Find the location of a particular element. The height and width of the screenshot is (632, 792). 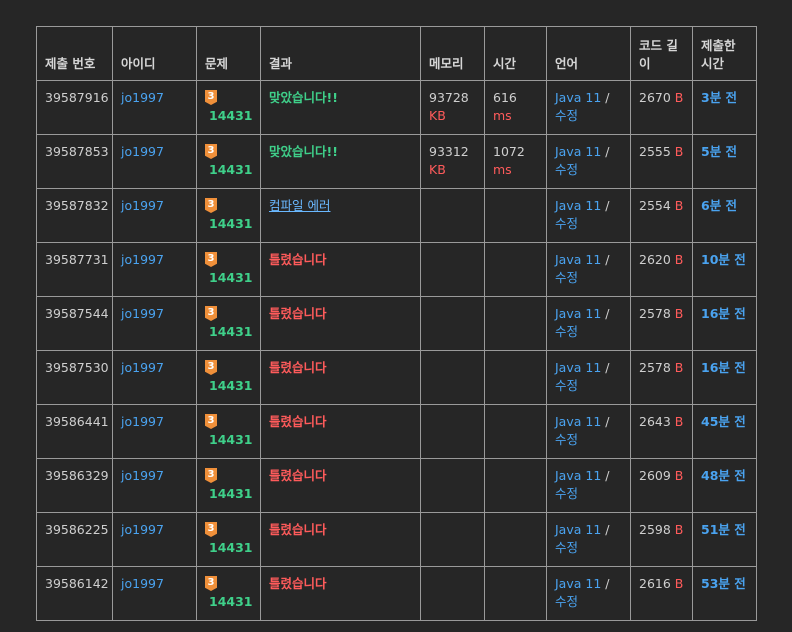

submitted-time-link: 10분 전 is located at coordinates (723, 259).